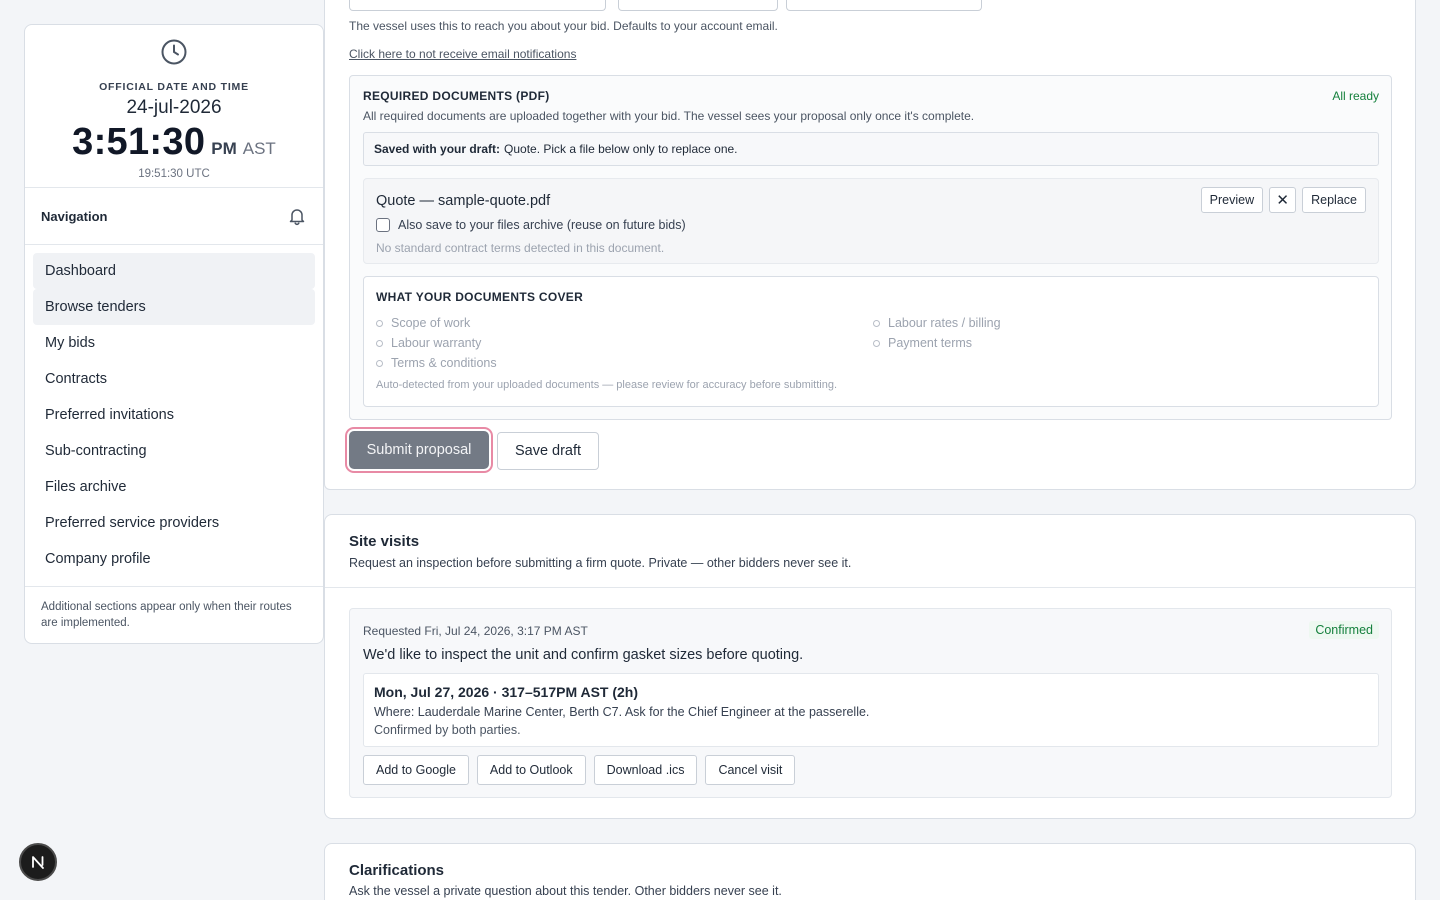 This screenshot has height=900, width=1440. What do you see at coordinates (174, 216) in the screenshot?
I see `nav-header: Navigation` at bounding box center [174, 216].